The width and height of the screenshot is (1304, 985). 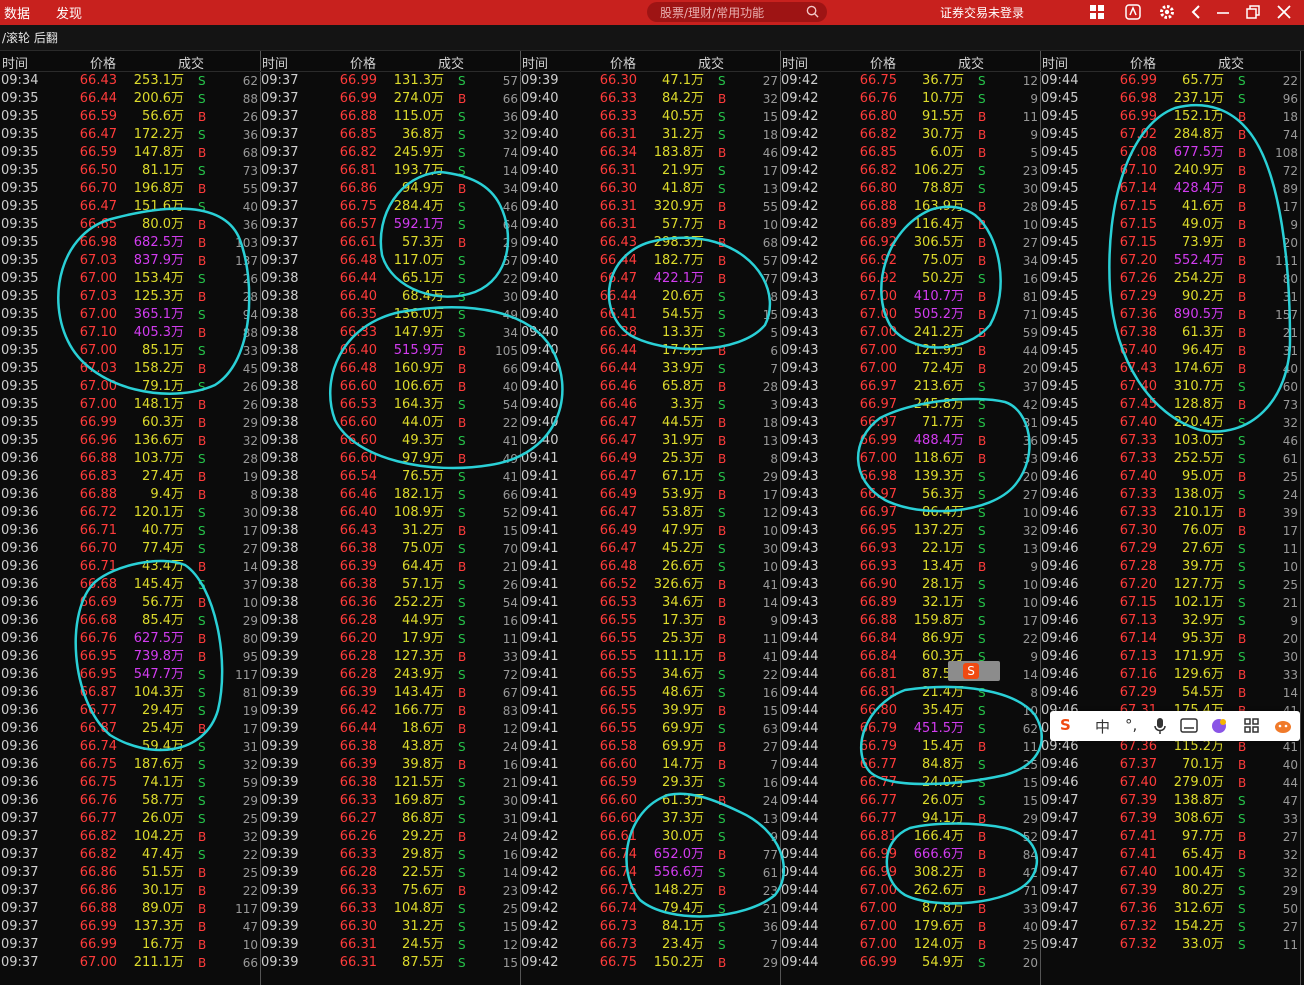 What do you see at coordinates (130, 891) in the screenshot?
I see `tick-row: 09:37 66.86 30.1万 B 22` at bounding box center [130, 891].